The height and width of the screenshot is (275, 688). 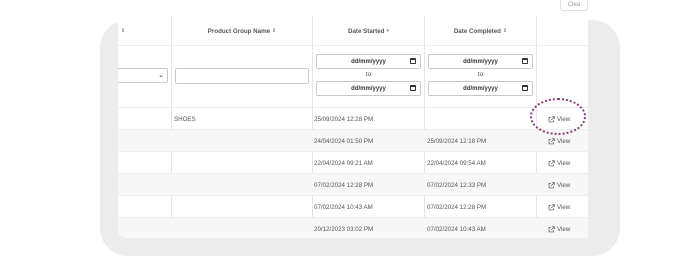 I want to click on clear-button: Clea, so click(x=574, y=5).